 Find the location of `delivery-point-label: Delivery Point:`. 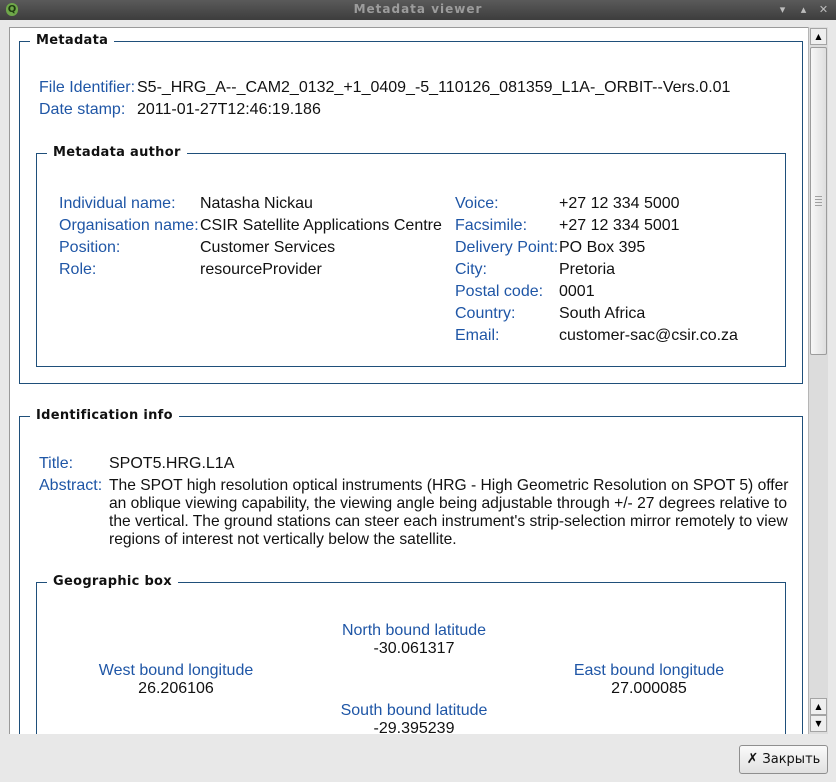

delivery-point-label: Delivery Point: is located at coordinates (507, 247).